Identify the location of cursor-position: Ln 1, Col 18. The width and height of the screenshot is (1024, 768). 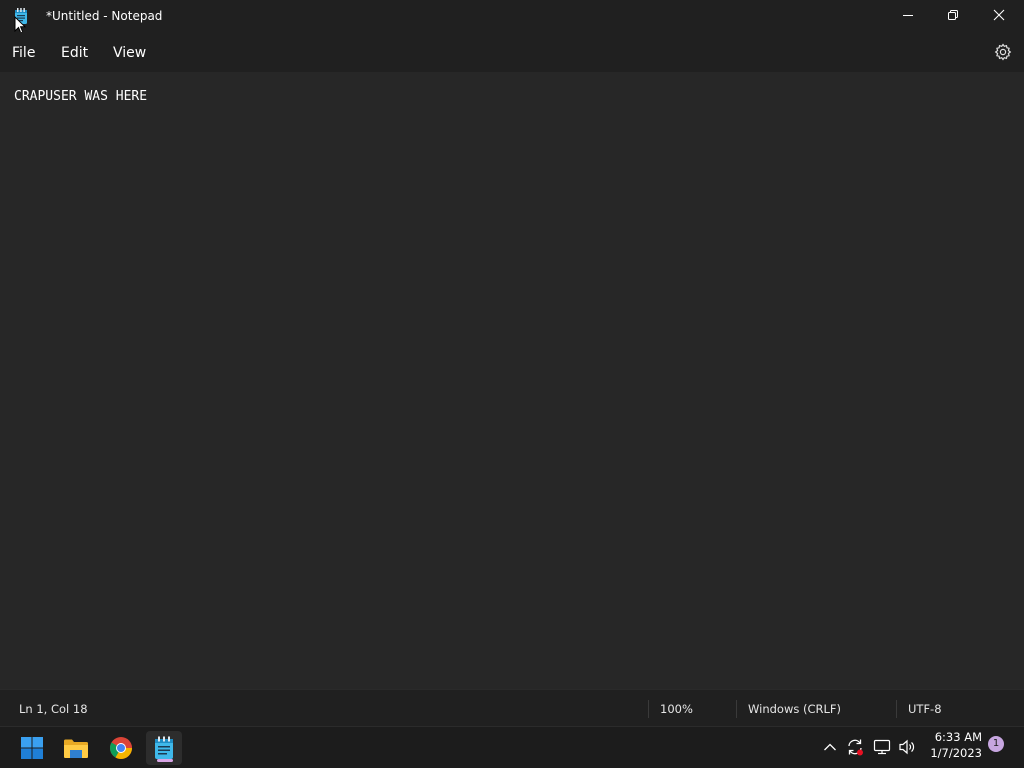
(53, 709).